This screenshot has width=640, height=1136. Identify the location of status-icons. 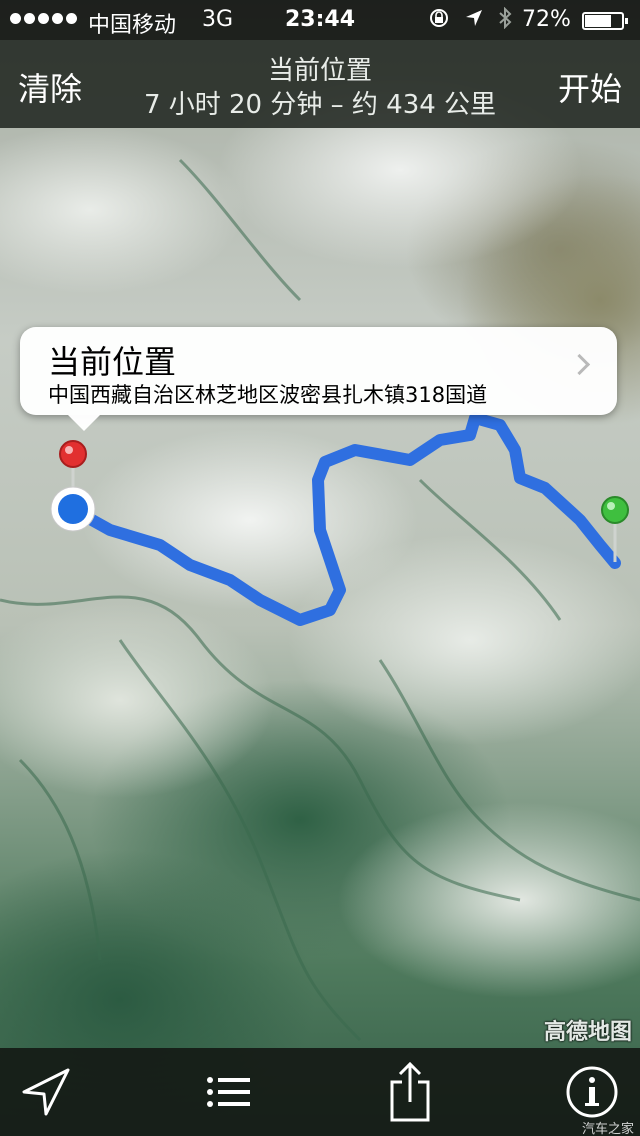
(470, 18).